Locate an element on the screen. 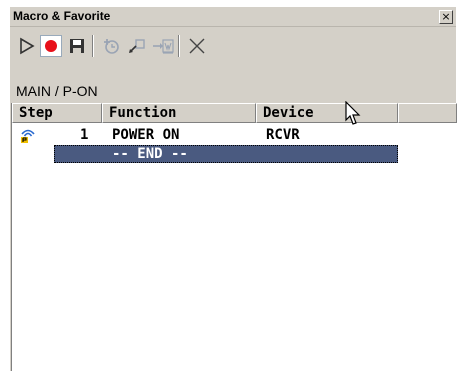 The width and height of the screenshot is (460, 373). macro-path: MAIN / P-ON is located at coordinates (57, 91).